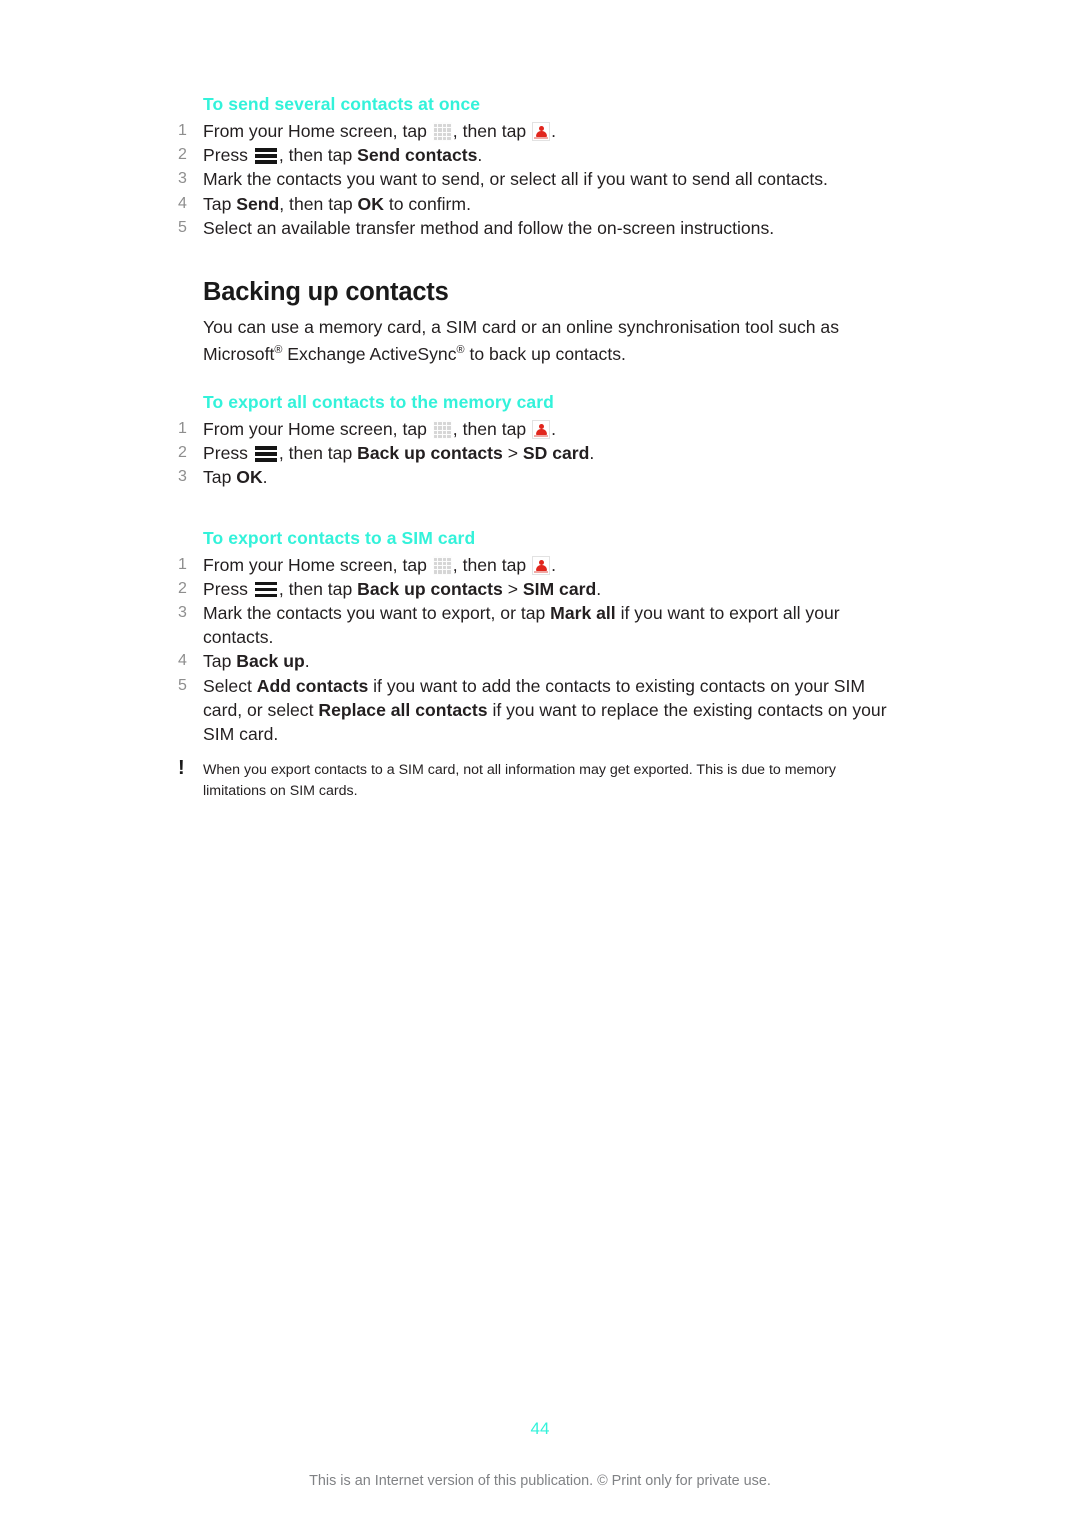 This screenshot has width=1080, height=1527. Describe the element at coordinates (545, 354) in the screenshot. I see `intro-text-part: to back up contacts.` at that location.